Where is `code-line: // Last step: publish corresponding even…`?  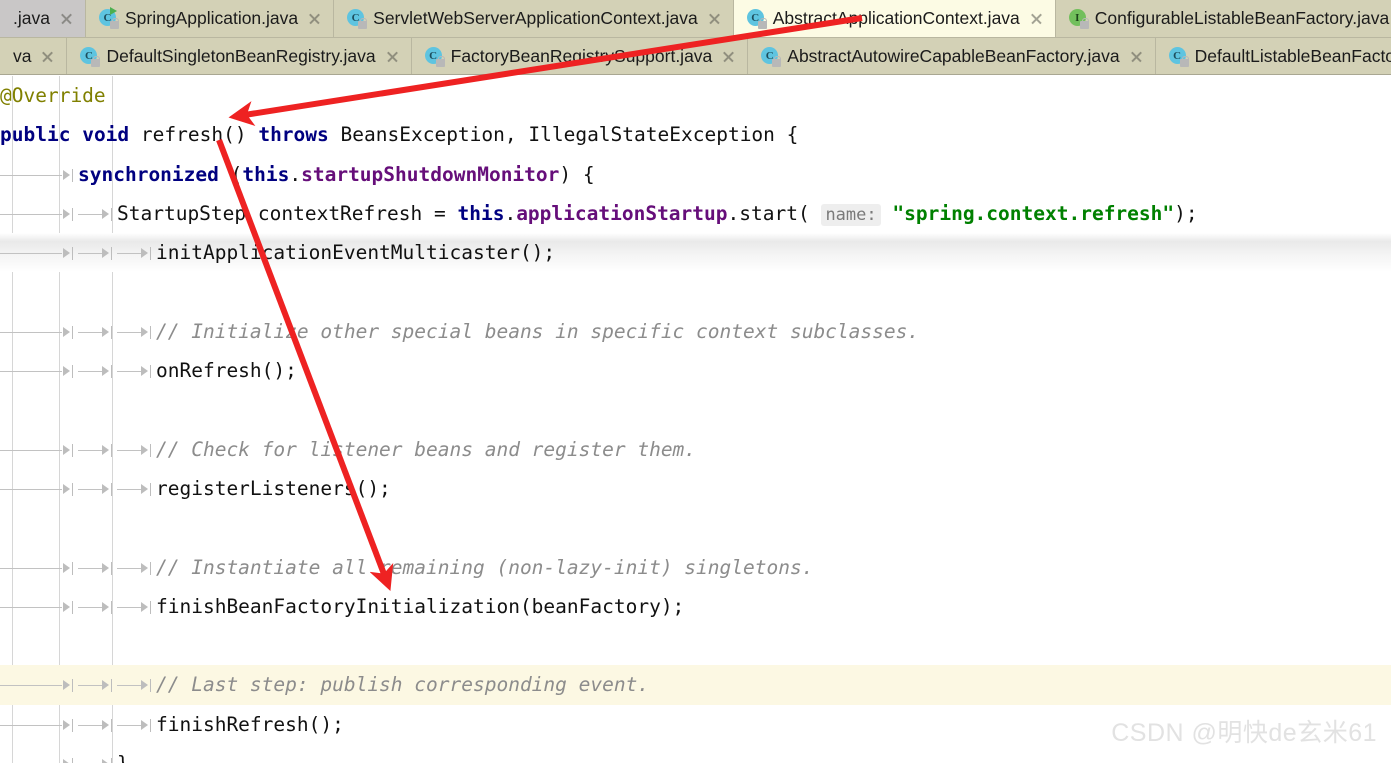 code-line: // Last step: publish corresponding even… is located at coordinates (695, 685).